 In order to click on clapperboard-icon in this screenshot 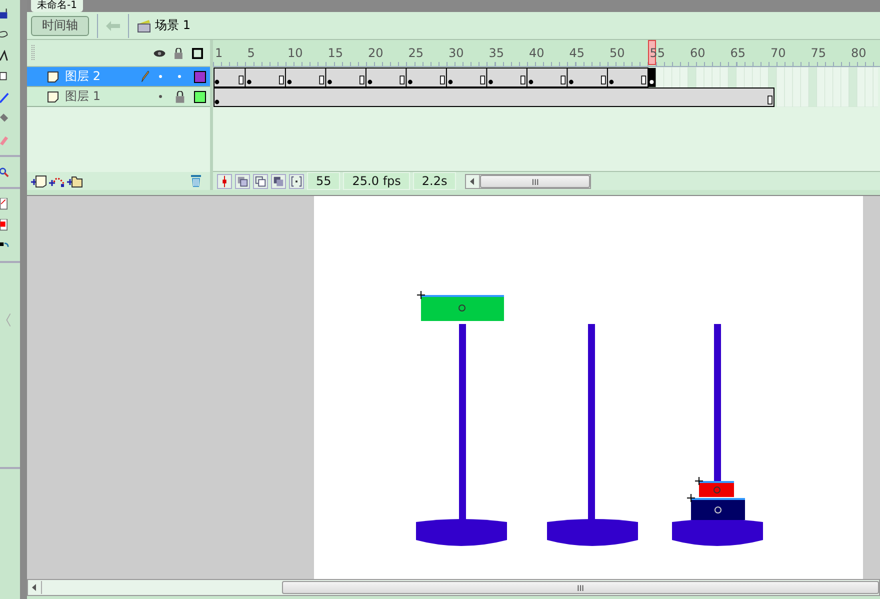, I will do `click(144, 25)`.